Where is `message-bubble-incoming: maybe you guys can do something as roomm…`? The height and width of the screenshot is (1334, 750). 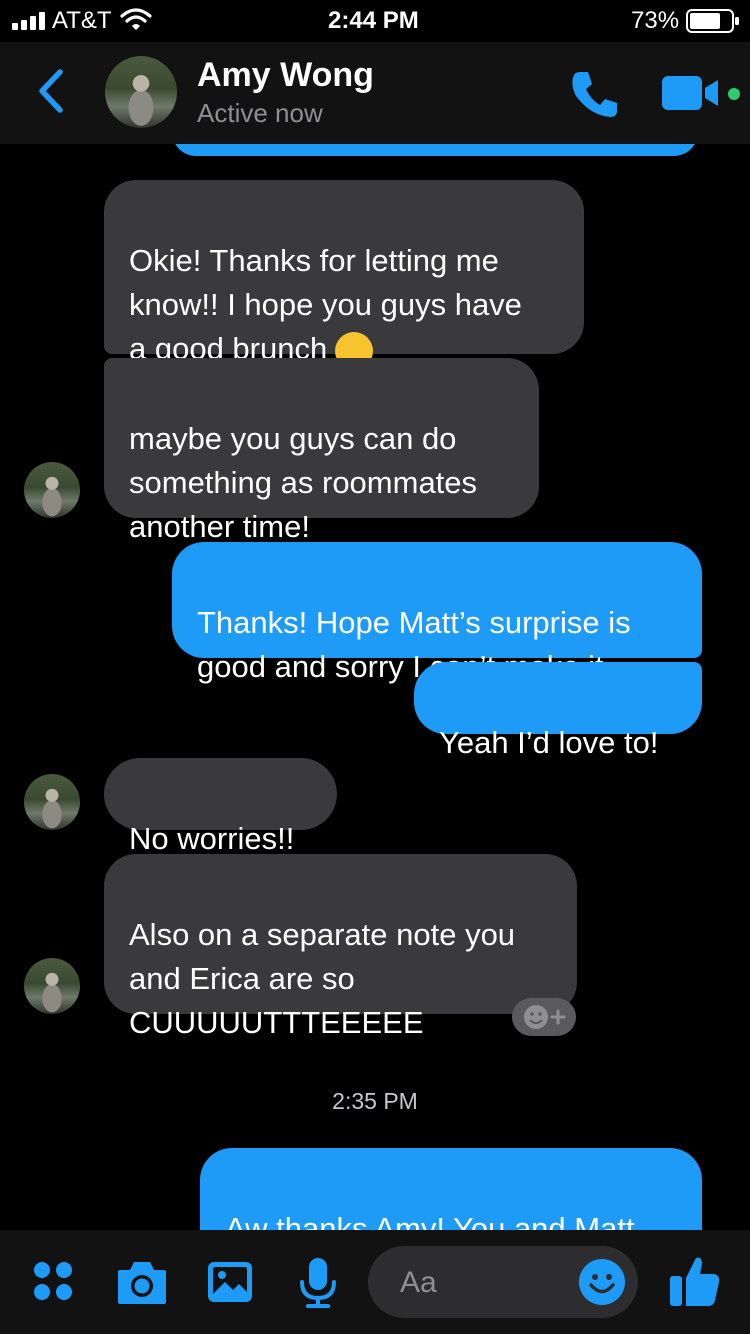 message-bubble-incoming: maybe you guys can do something as roomm… is located at coordinates (321, 451).